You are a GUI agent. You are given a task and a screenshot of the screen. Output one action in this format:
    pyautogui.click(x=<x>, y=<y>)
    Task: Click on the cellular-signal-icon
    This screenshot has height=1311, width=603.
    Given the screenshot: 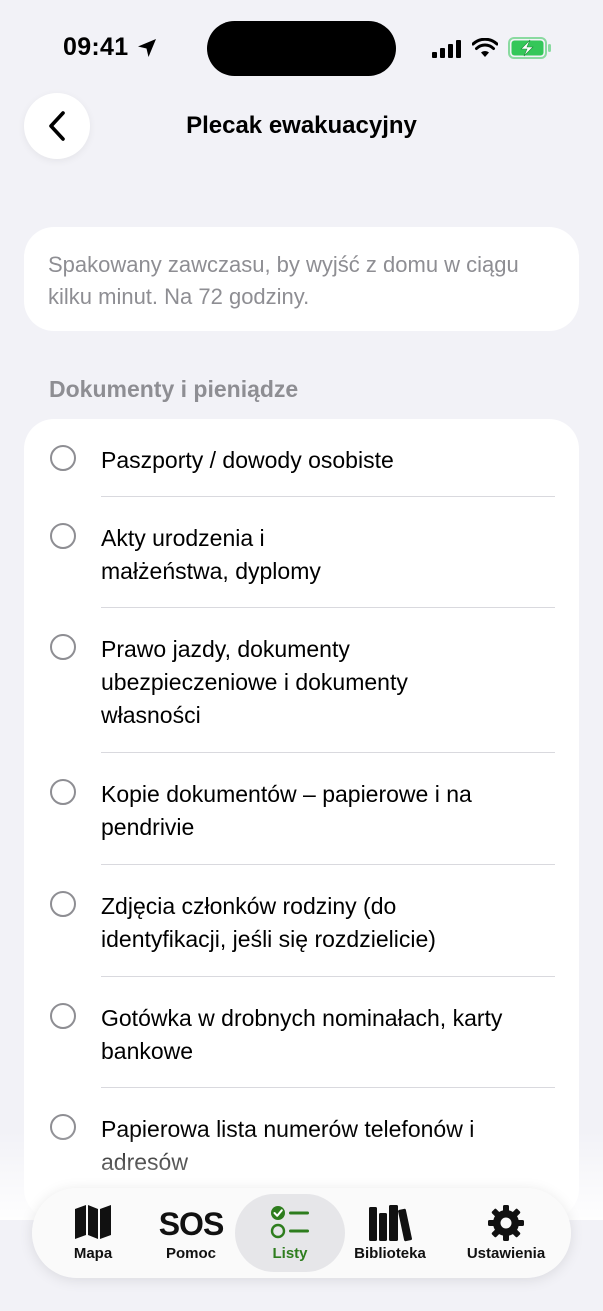 What is the action you would take?
    pyautogui.click(x=446, y=49)
    